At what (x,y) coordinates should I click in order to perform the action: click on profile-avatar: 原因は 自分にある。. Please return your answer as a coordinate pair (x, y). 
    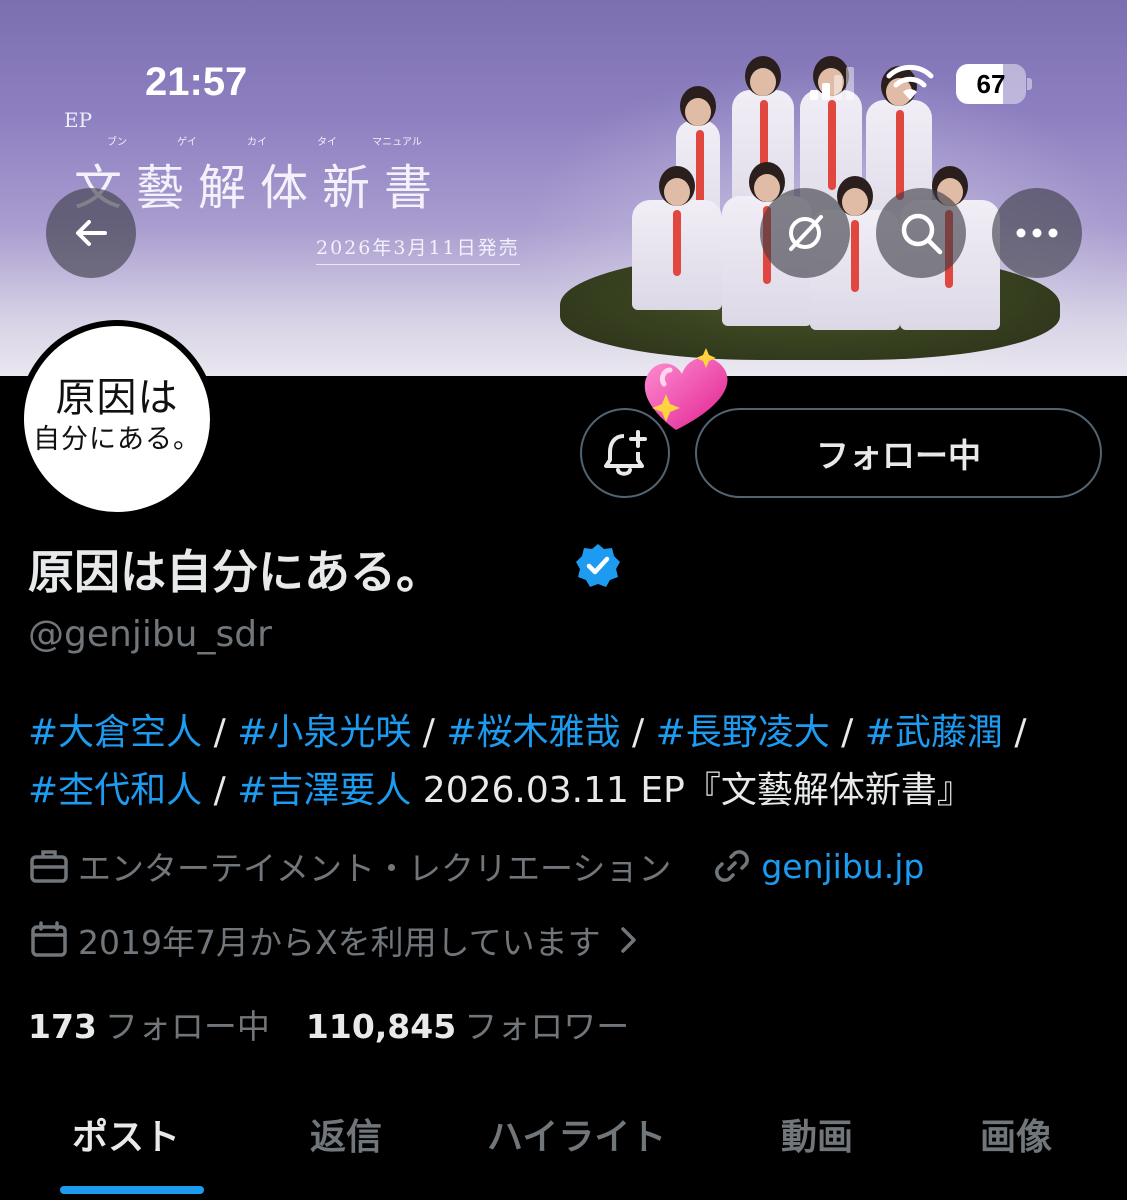
    Looking at the image, I should click on (117, 419).